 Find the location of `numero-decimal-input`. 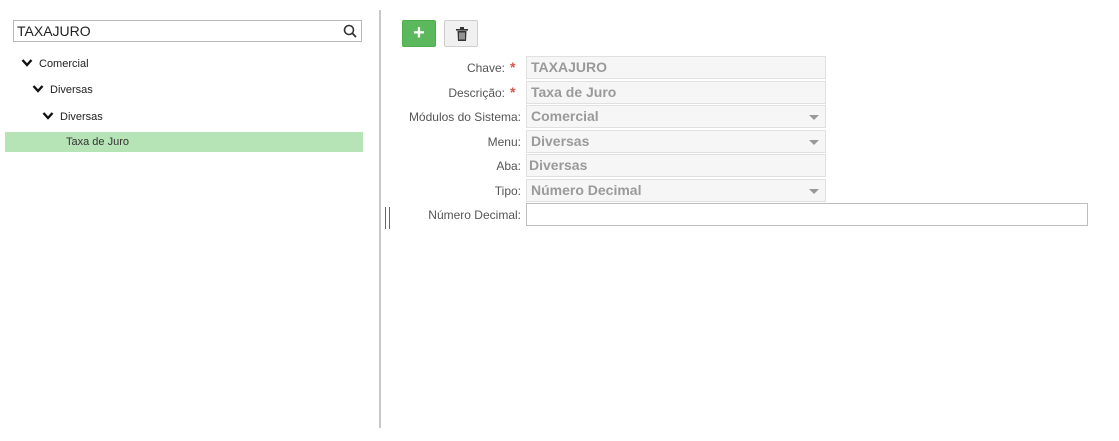

numero-decimal-input is located at coordinates (807, 214).